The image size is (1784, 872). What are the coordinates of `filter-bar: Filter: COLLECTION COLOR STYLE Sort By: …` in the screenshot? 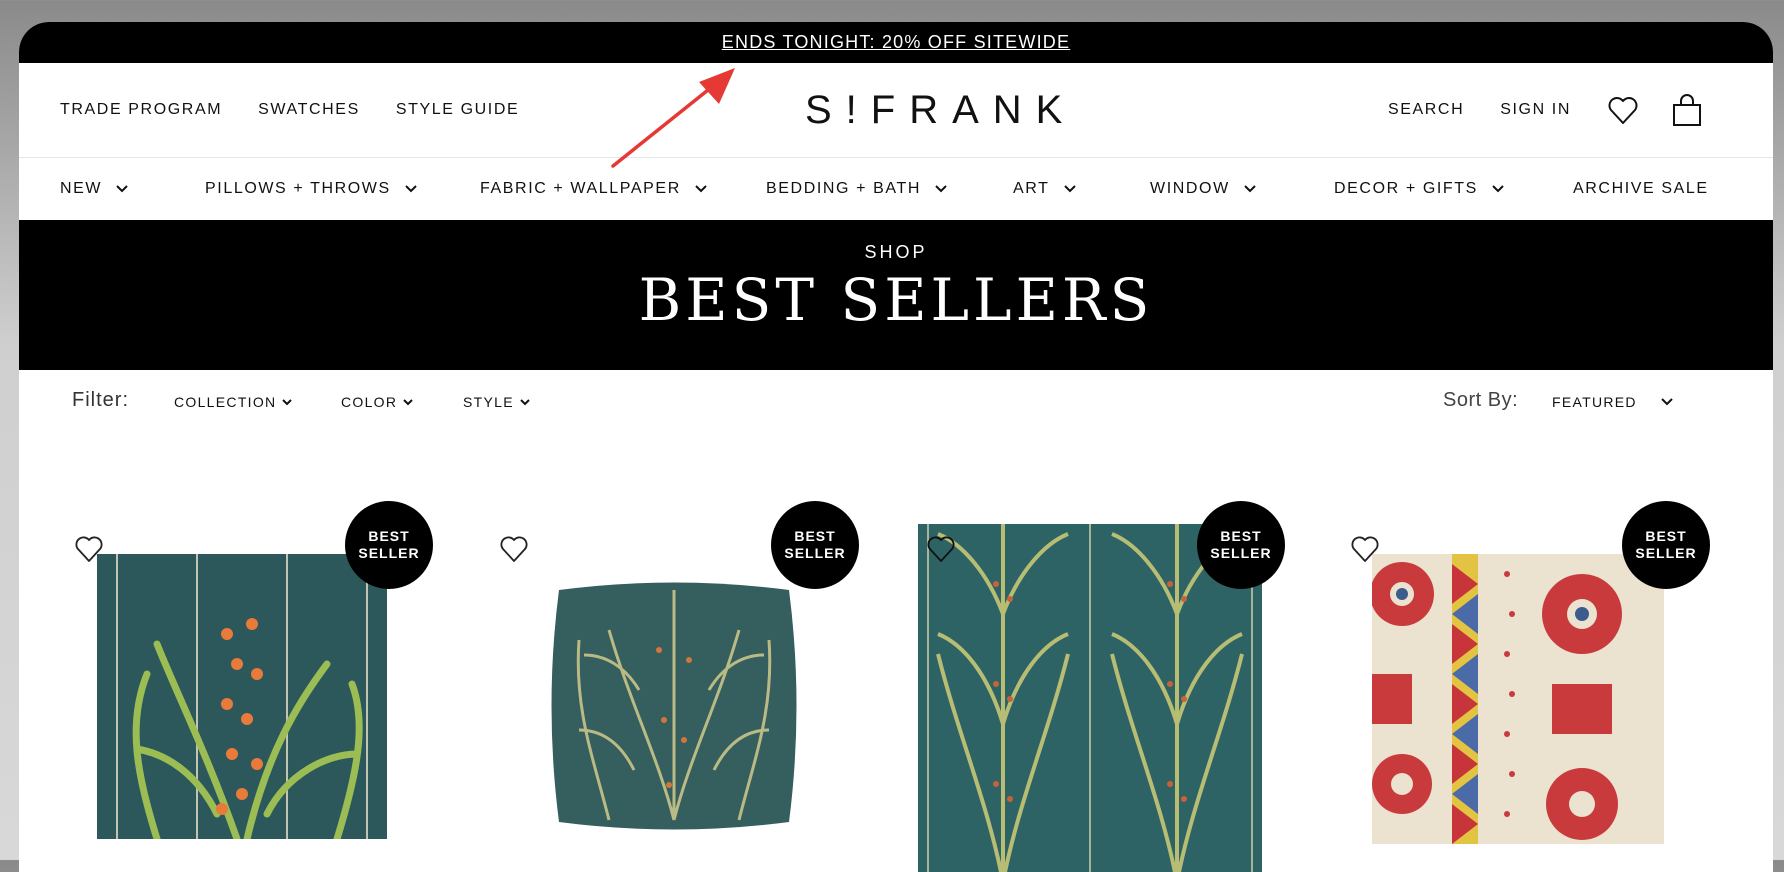 It's located at (896, 401).